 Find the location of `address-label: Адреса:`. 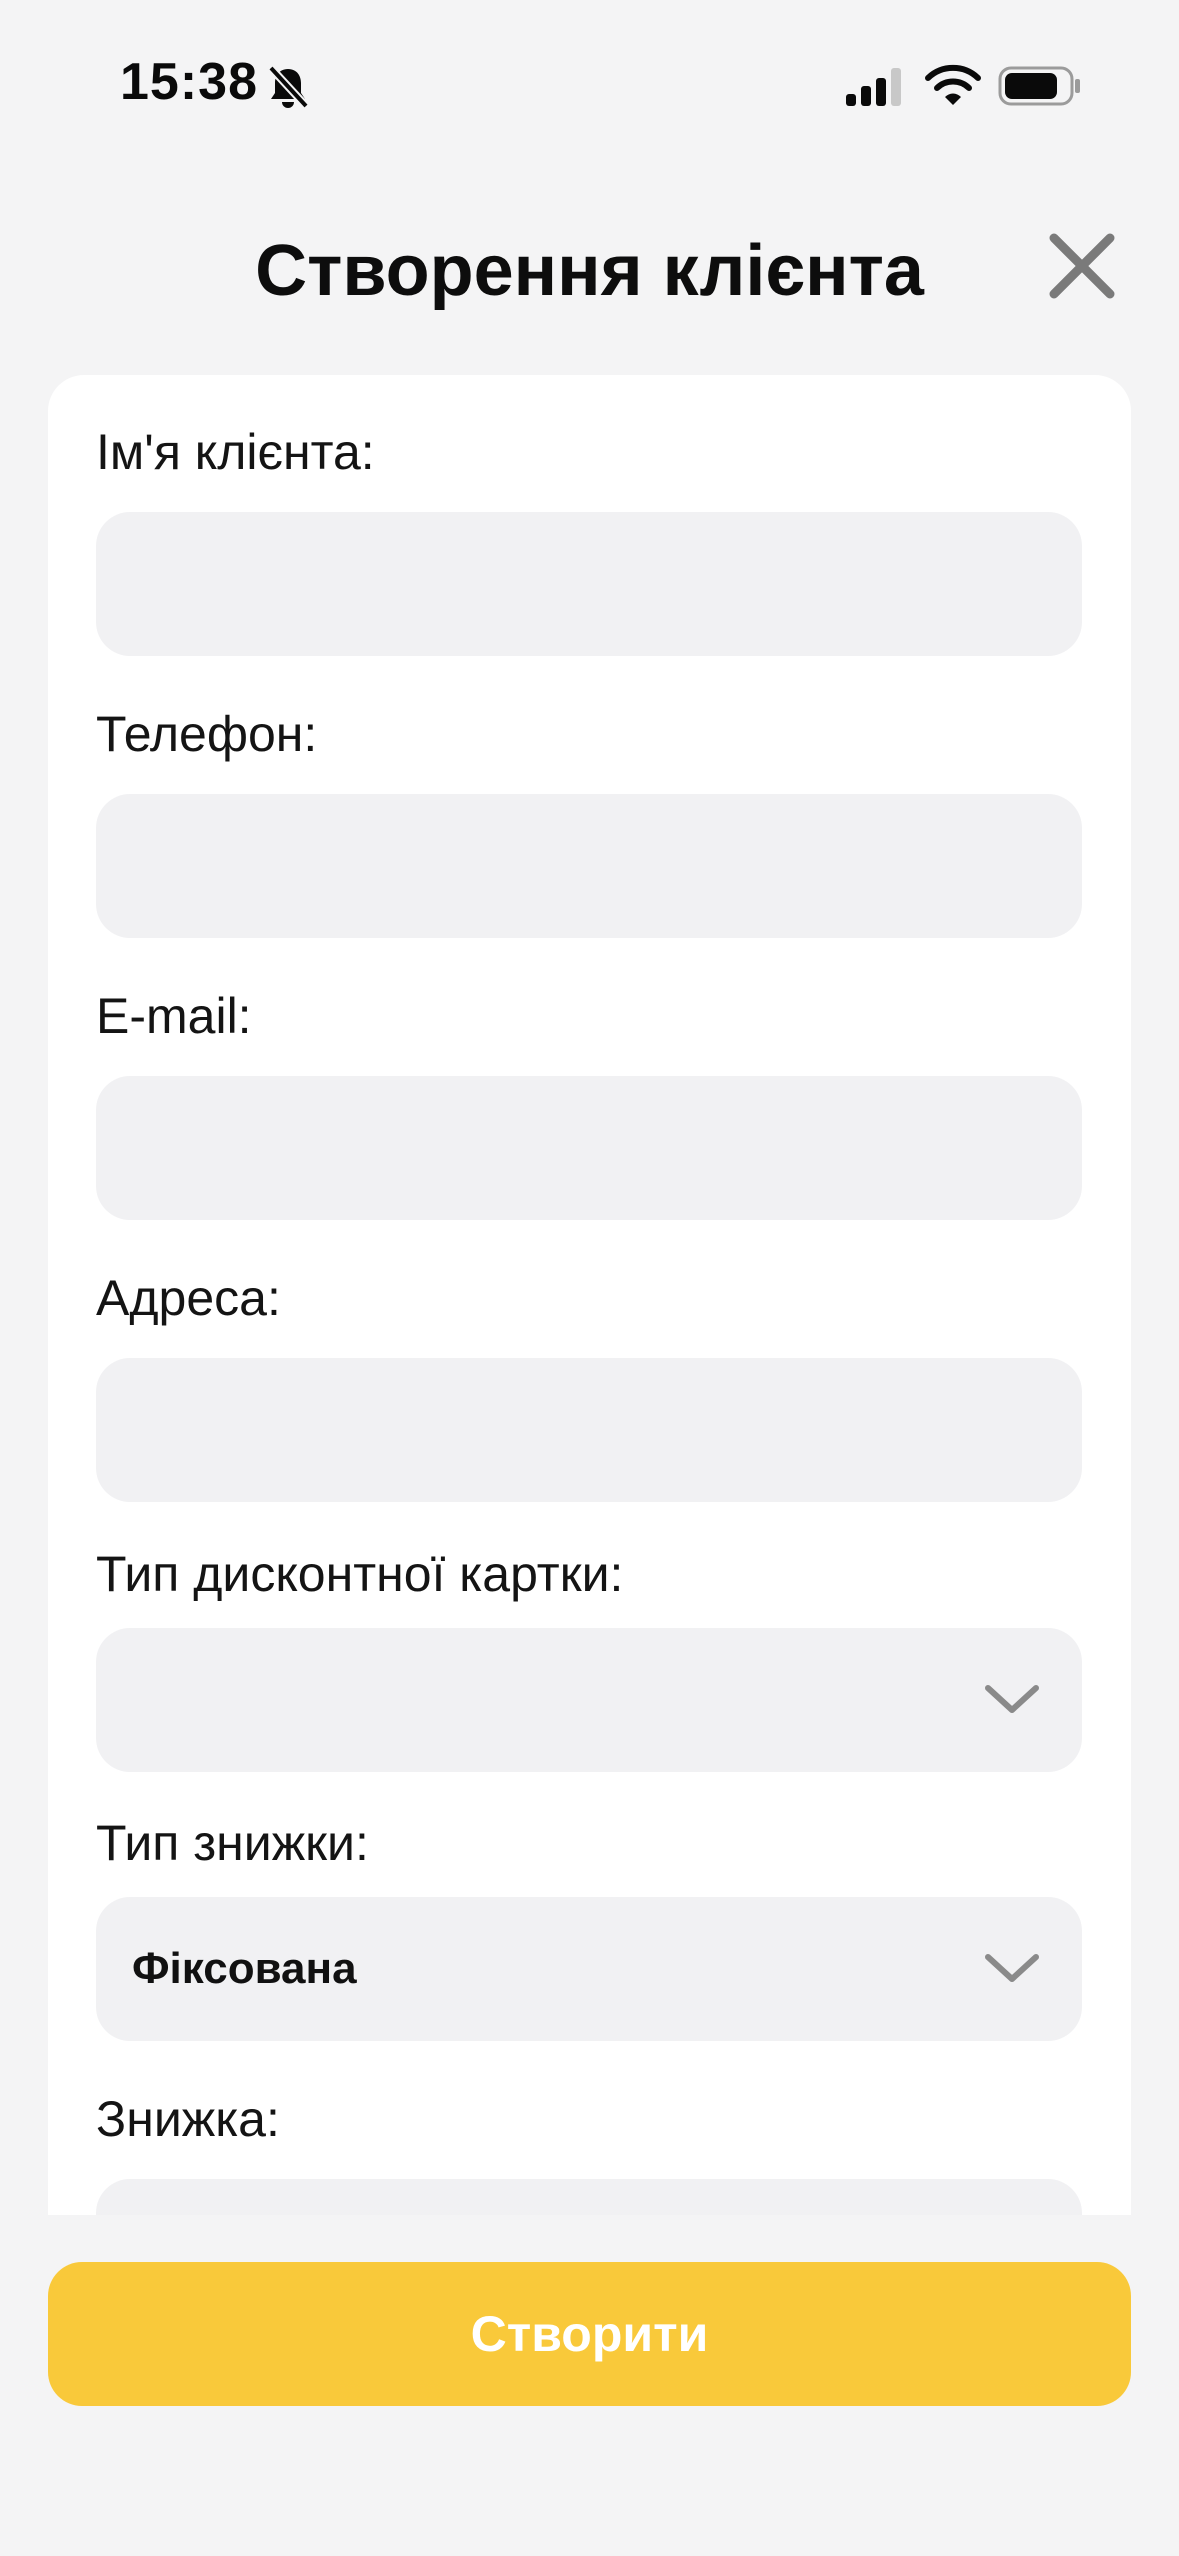

address-label: Адреса: is located at coordinates (188, 1298).